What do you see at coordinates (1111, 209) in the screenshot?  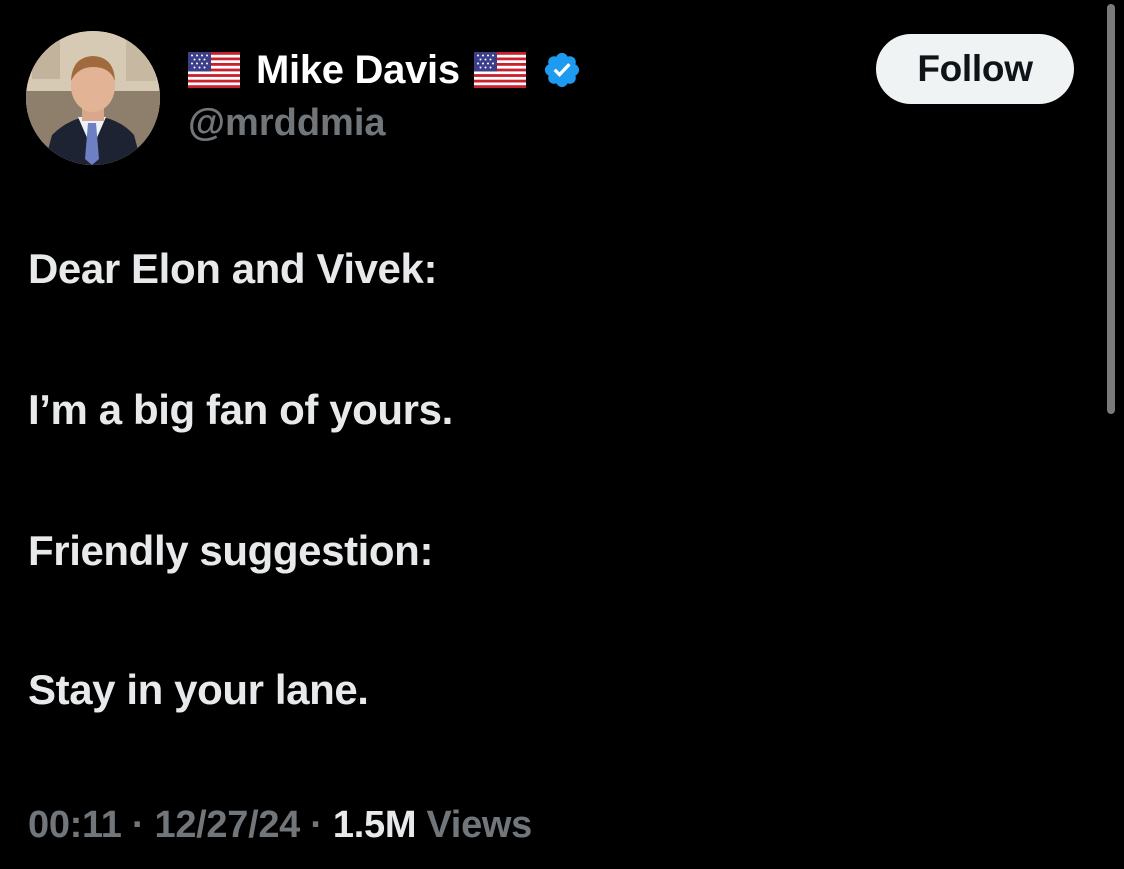 I see `scrollbar` at bounding box center [1111, 209].